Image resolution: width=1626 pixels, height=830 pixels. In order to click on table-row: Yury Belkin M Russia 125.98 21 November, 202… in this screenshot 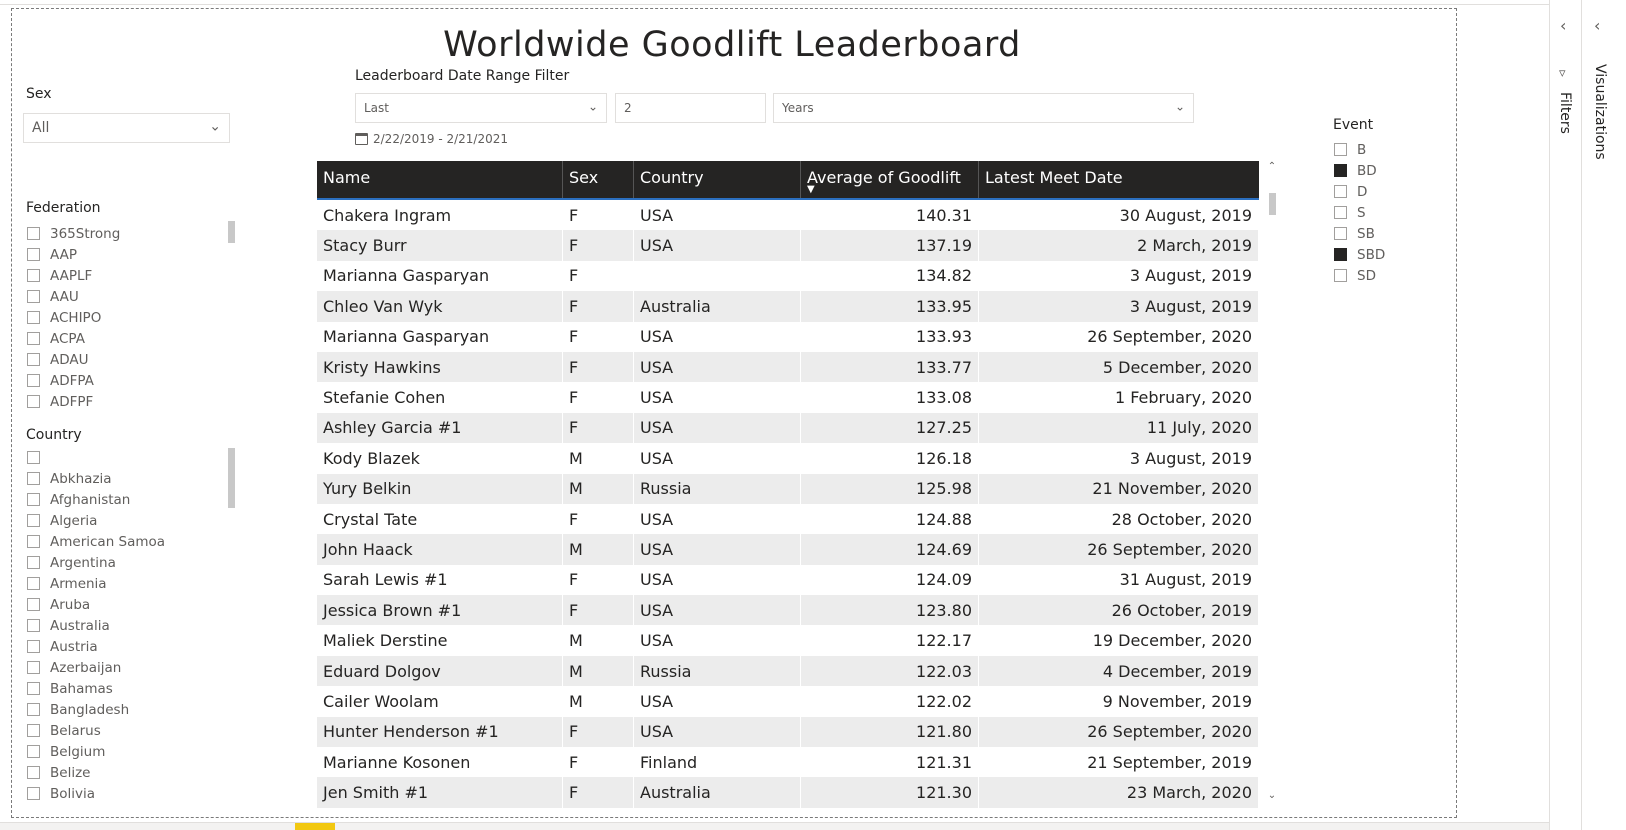, I will do `click(788, 488)`.